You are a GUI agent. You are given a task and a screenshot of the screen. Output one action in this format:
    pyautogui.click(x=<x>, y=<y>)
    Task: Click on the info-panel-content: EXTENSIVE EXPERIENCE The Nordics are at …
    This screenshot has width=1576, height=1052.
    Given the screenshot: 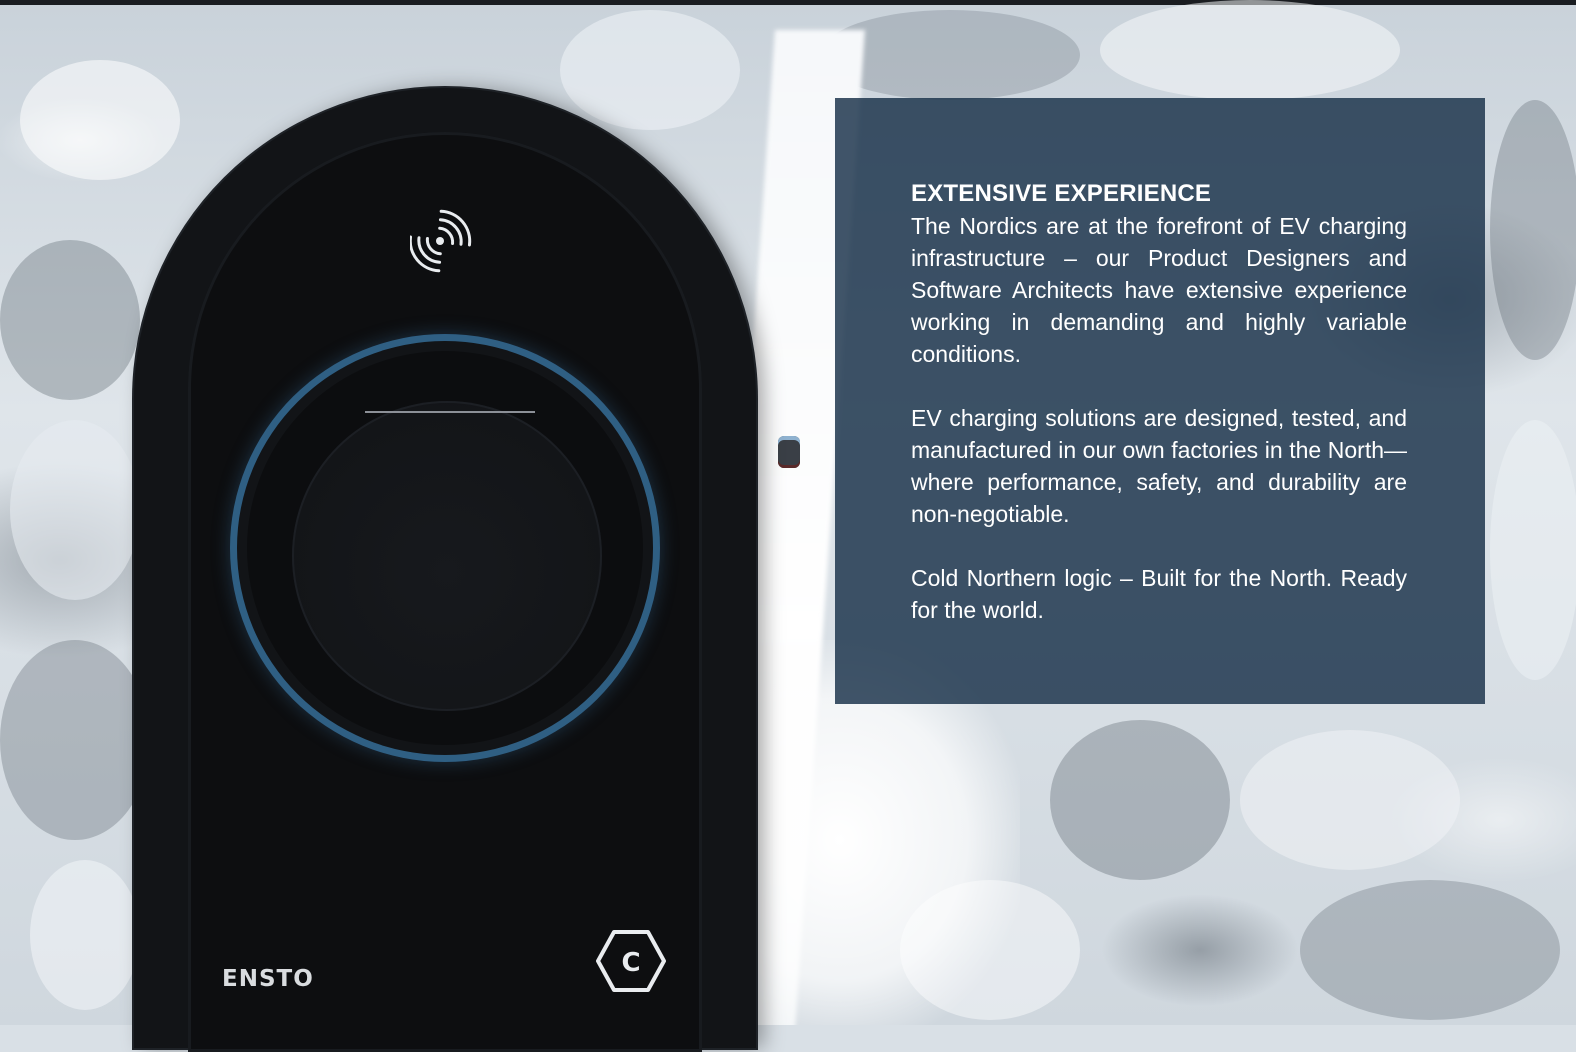 What is the action you would take?
    pyautogui.click(x=1159, y=418)
    